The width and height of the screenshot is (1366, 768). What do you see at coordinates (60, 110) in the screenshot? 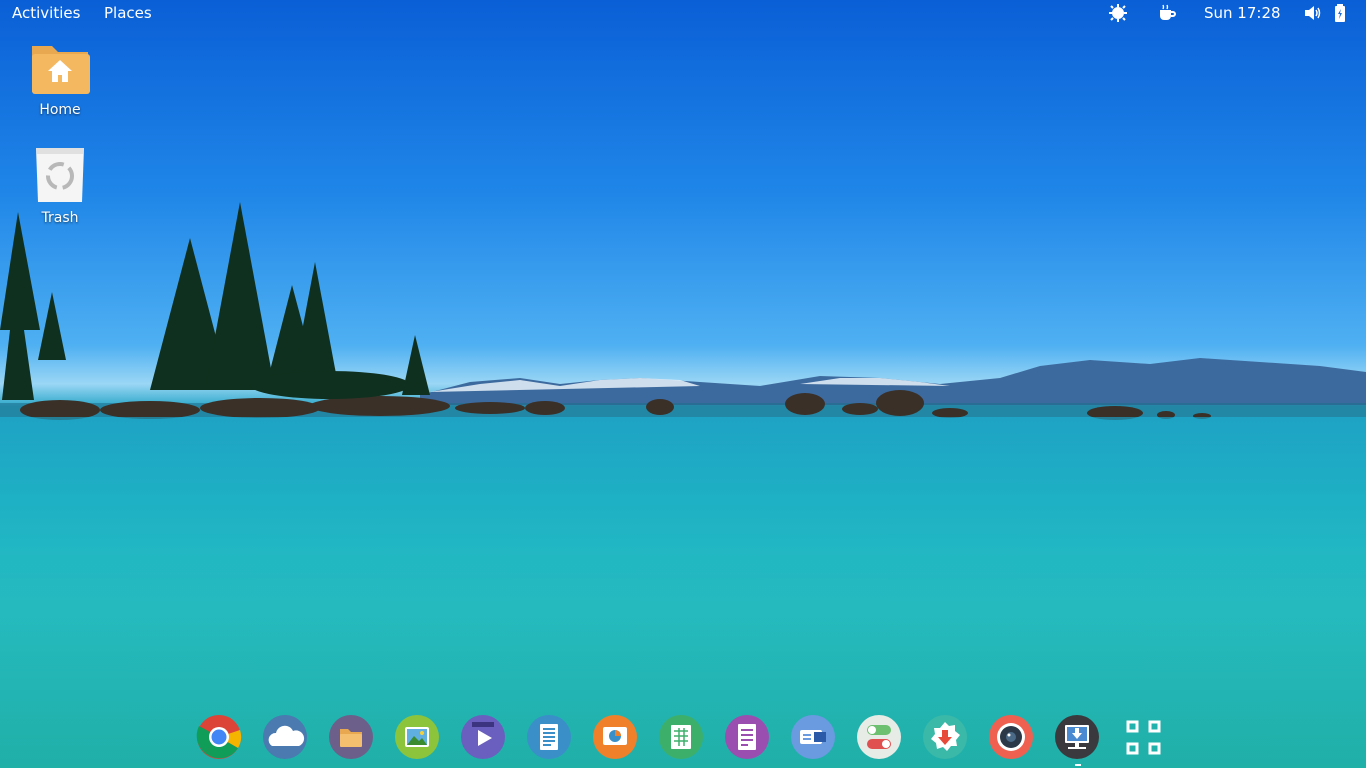
I see `desktop-home-label: Home` at bounding box center [60, 110].